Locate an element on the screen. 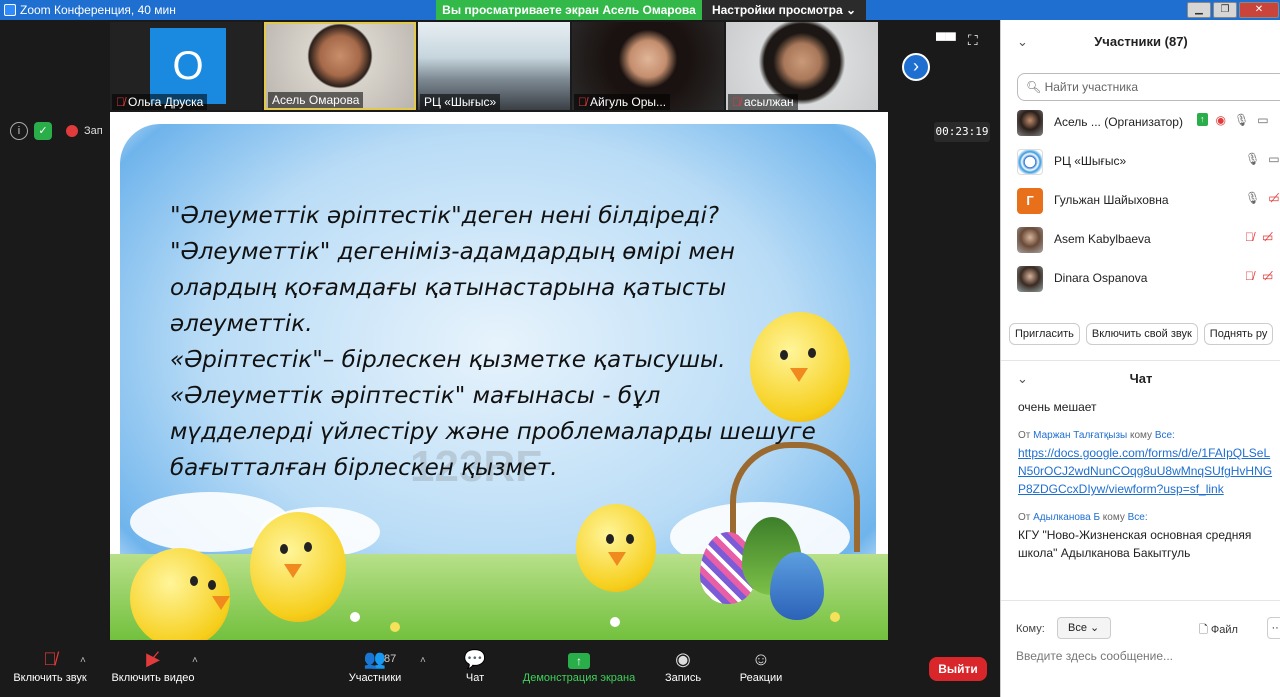  unmute-me-button: Включить свой звук is located at coordinates (1141, 334).